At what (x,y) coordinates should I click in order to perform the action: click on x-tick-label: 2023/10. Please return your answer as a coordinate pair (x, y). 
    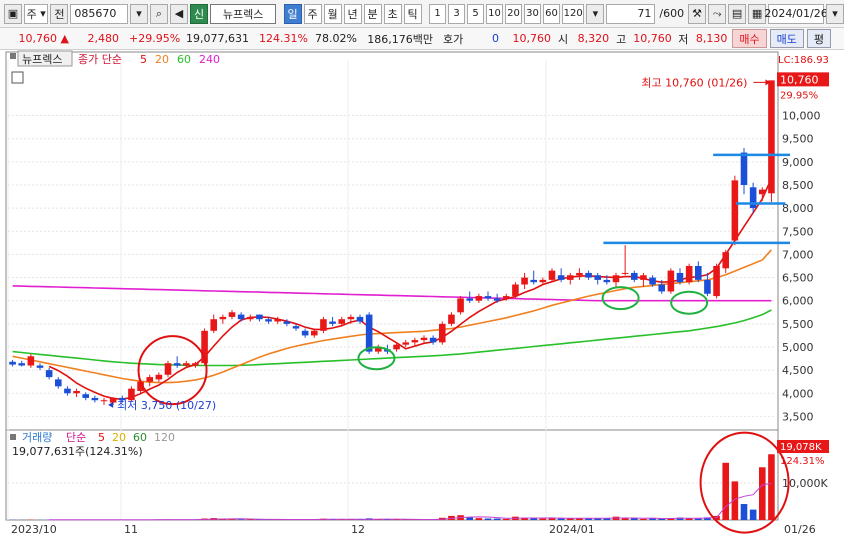
    Looking at the image, I should click on (34, 529).